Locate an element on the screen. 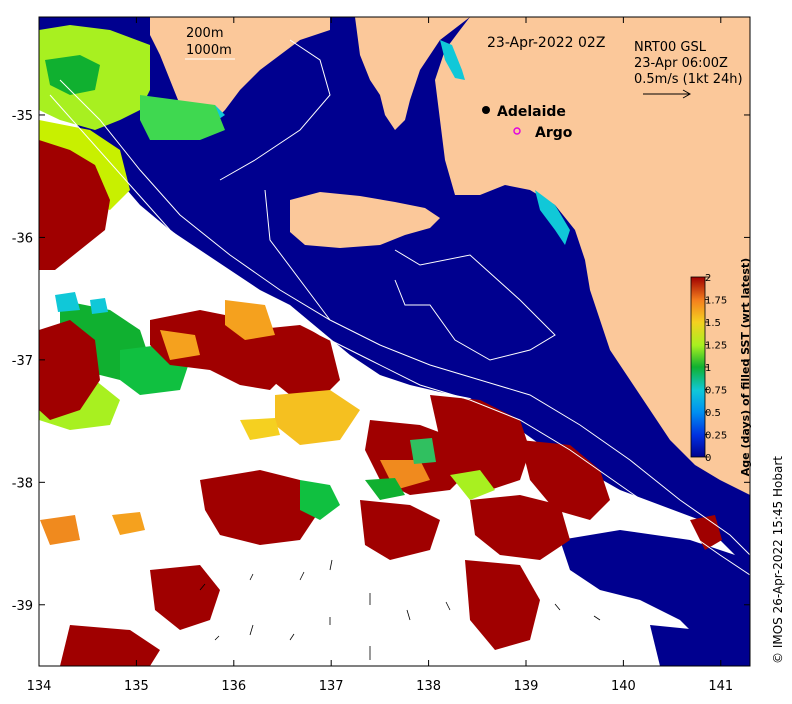 The image size is (792, 704). colorbar-tick-label: 0.25 is located at coordinates (716, 436).